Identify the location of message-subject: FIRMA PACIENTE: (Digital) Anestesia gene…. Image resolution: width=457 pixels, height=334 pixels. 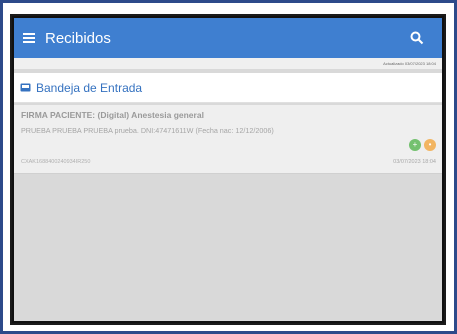
(112, 115).